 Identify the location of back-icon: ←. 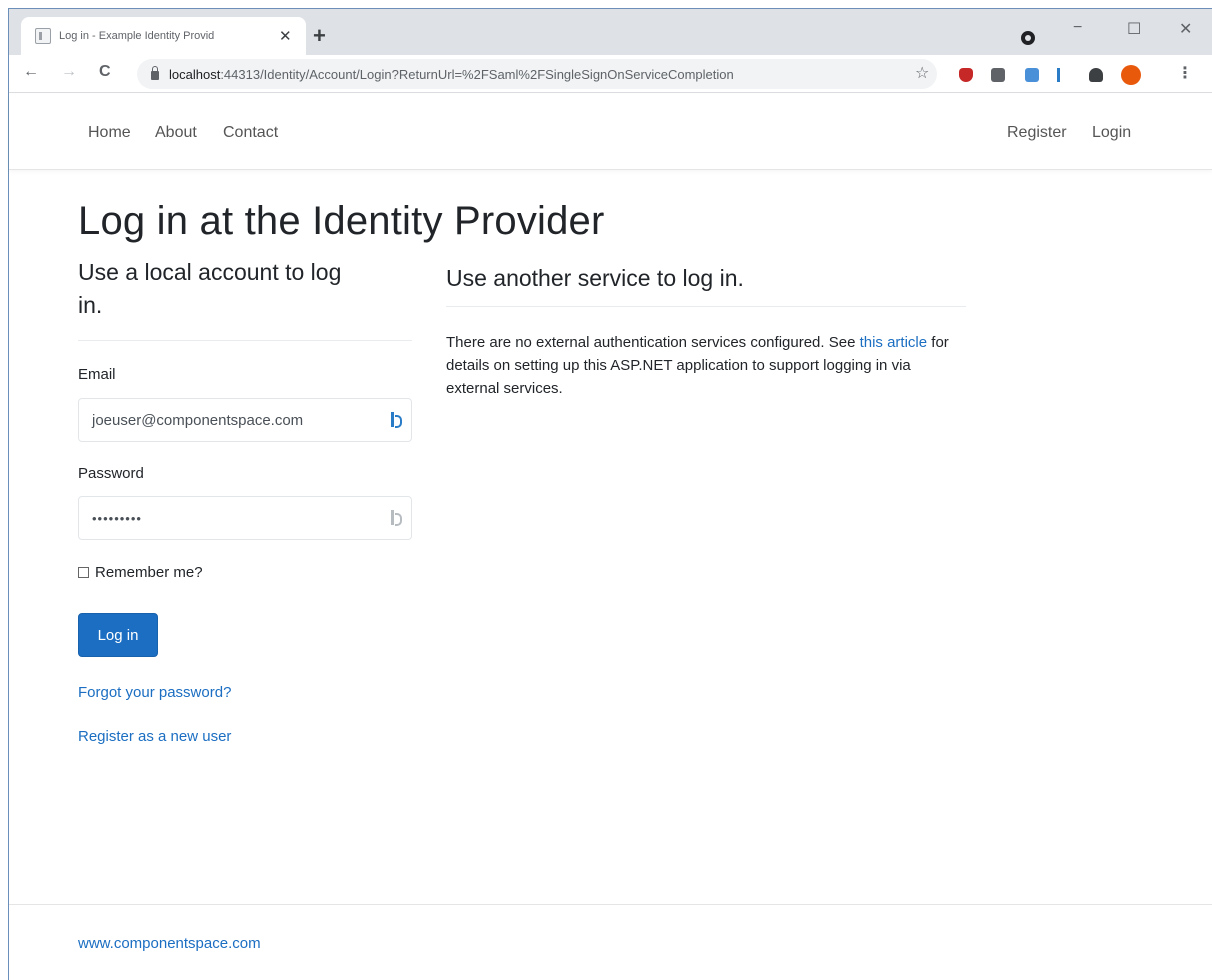
(31, 72).